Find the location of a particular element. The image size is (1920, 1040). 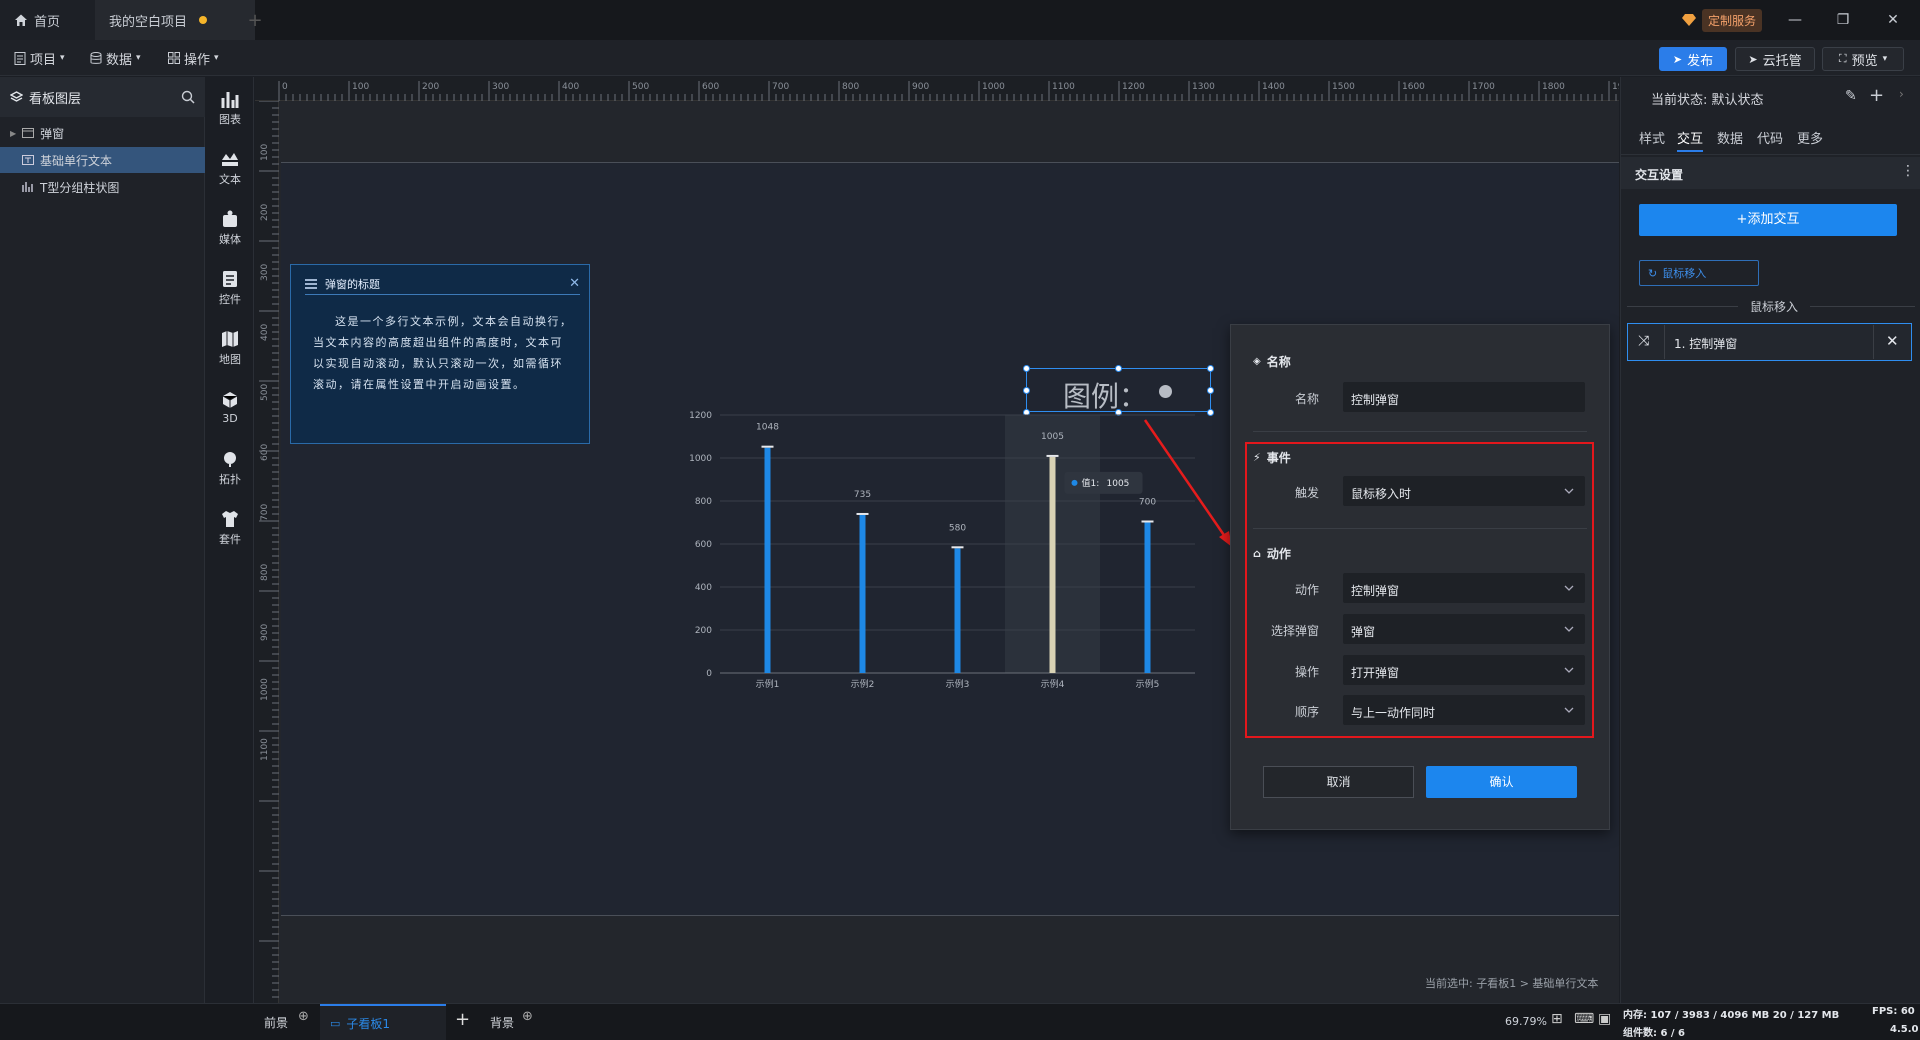

name-section: ◈ 名称 is located at coordinates (1272, 361).